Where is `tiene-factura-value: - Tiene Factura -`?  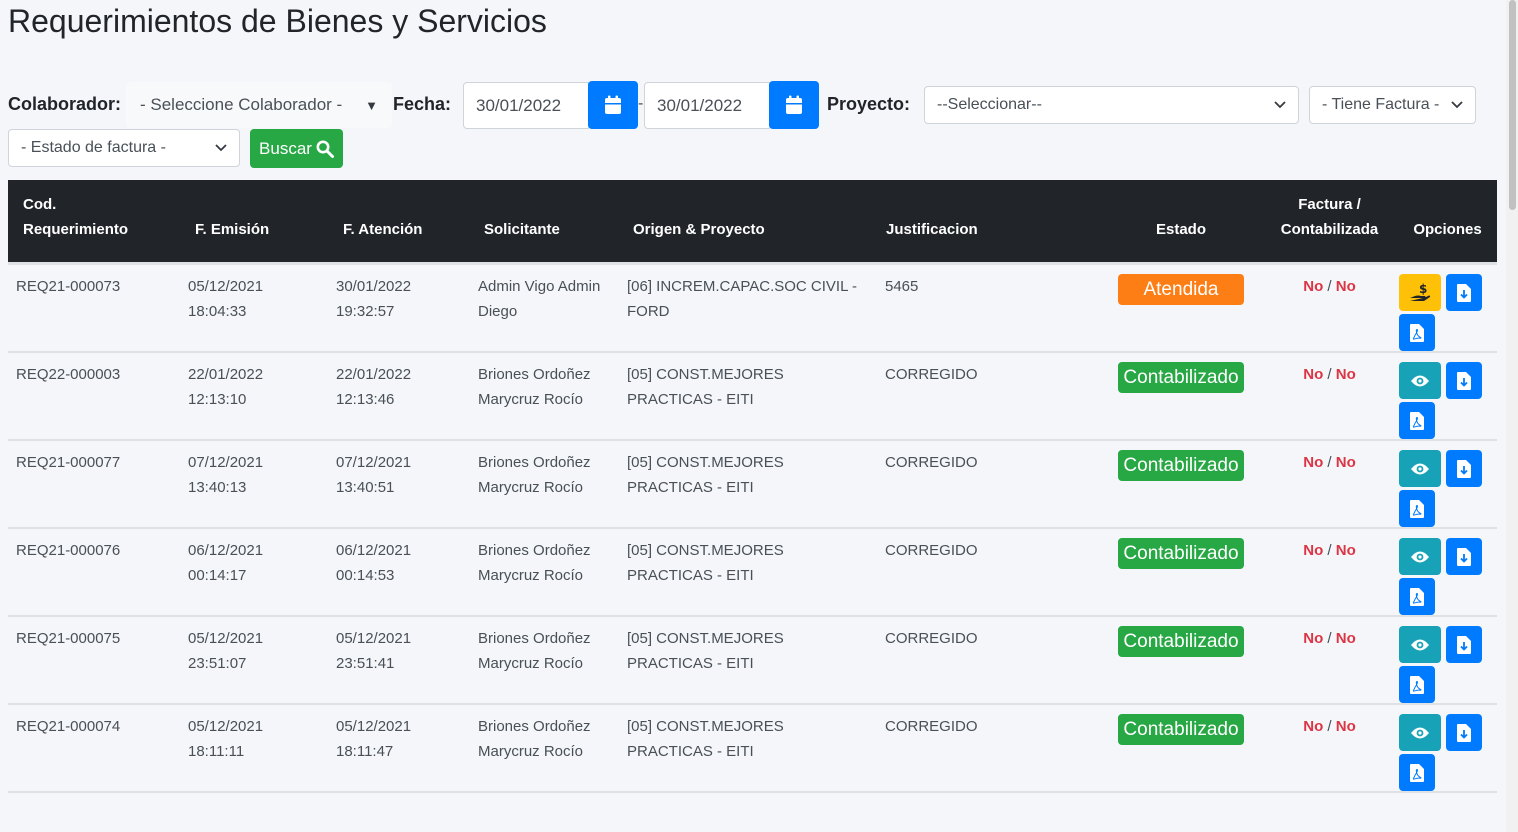 tiene-factura-value: - Tiene Factura - is located at coordinates (1381, 104).